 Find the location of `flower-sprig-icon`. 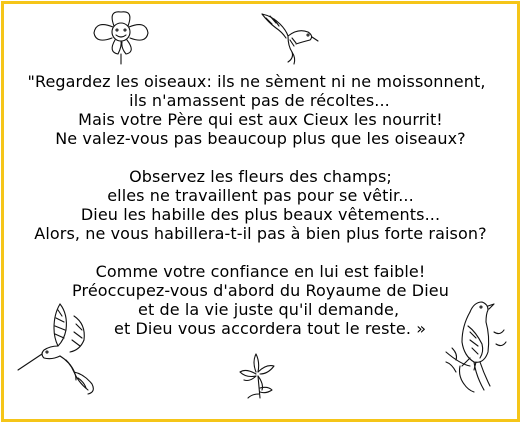

flower-sprig-icon is located at coordinates (257, 376).